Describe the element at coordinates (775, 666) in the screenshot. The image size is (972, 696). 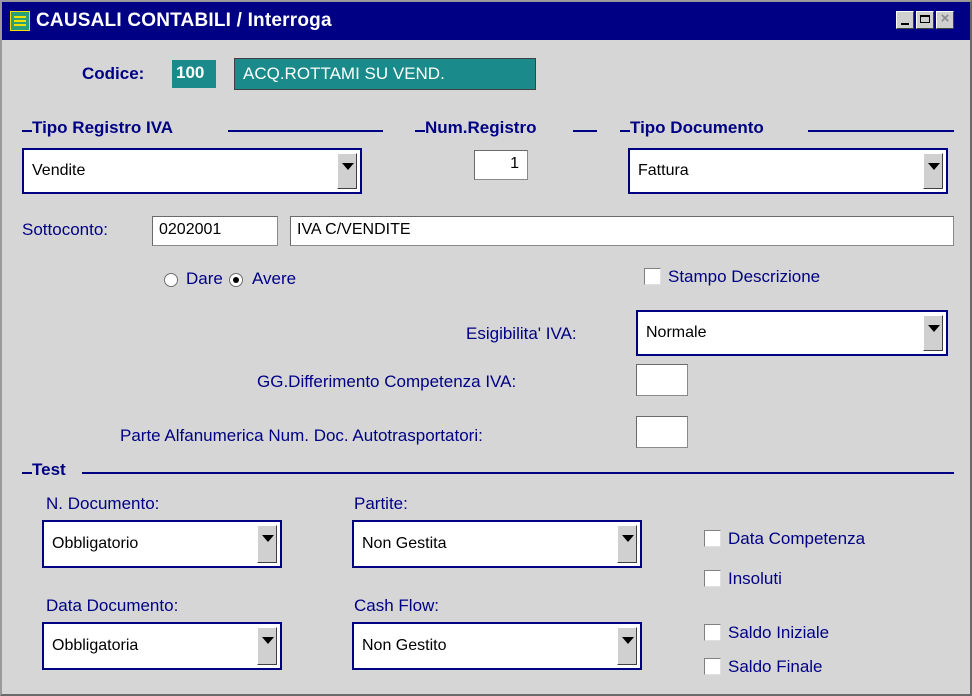
I see `saldo-finale-label: Saldo Finale` at that location.